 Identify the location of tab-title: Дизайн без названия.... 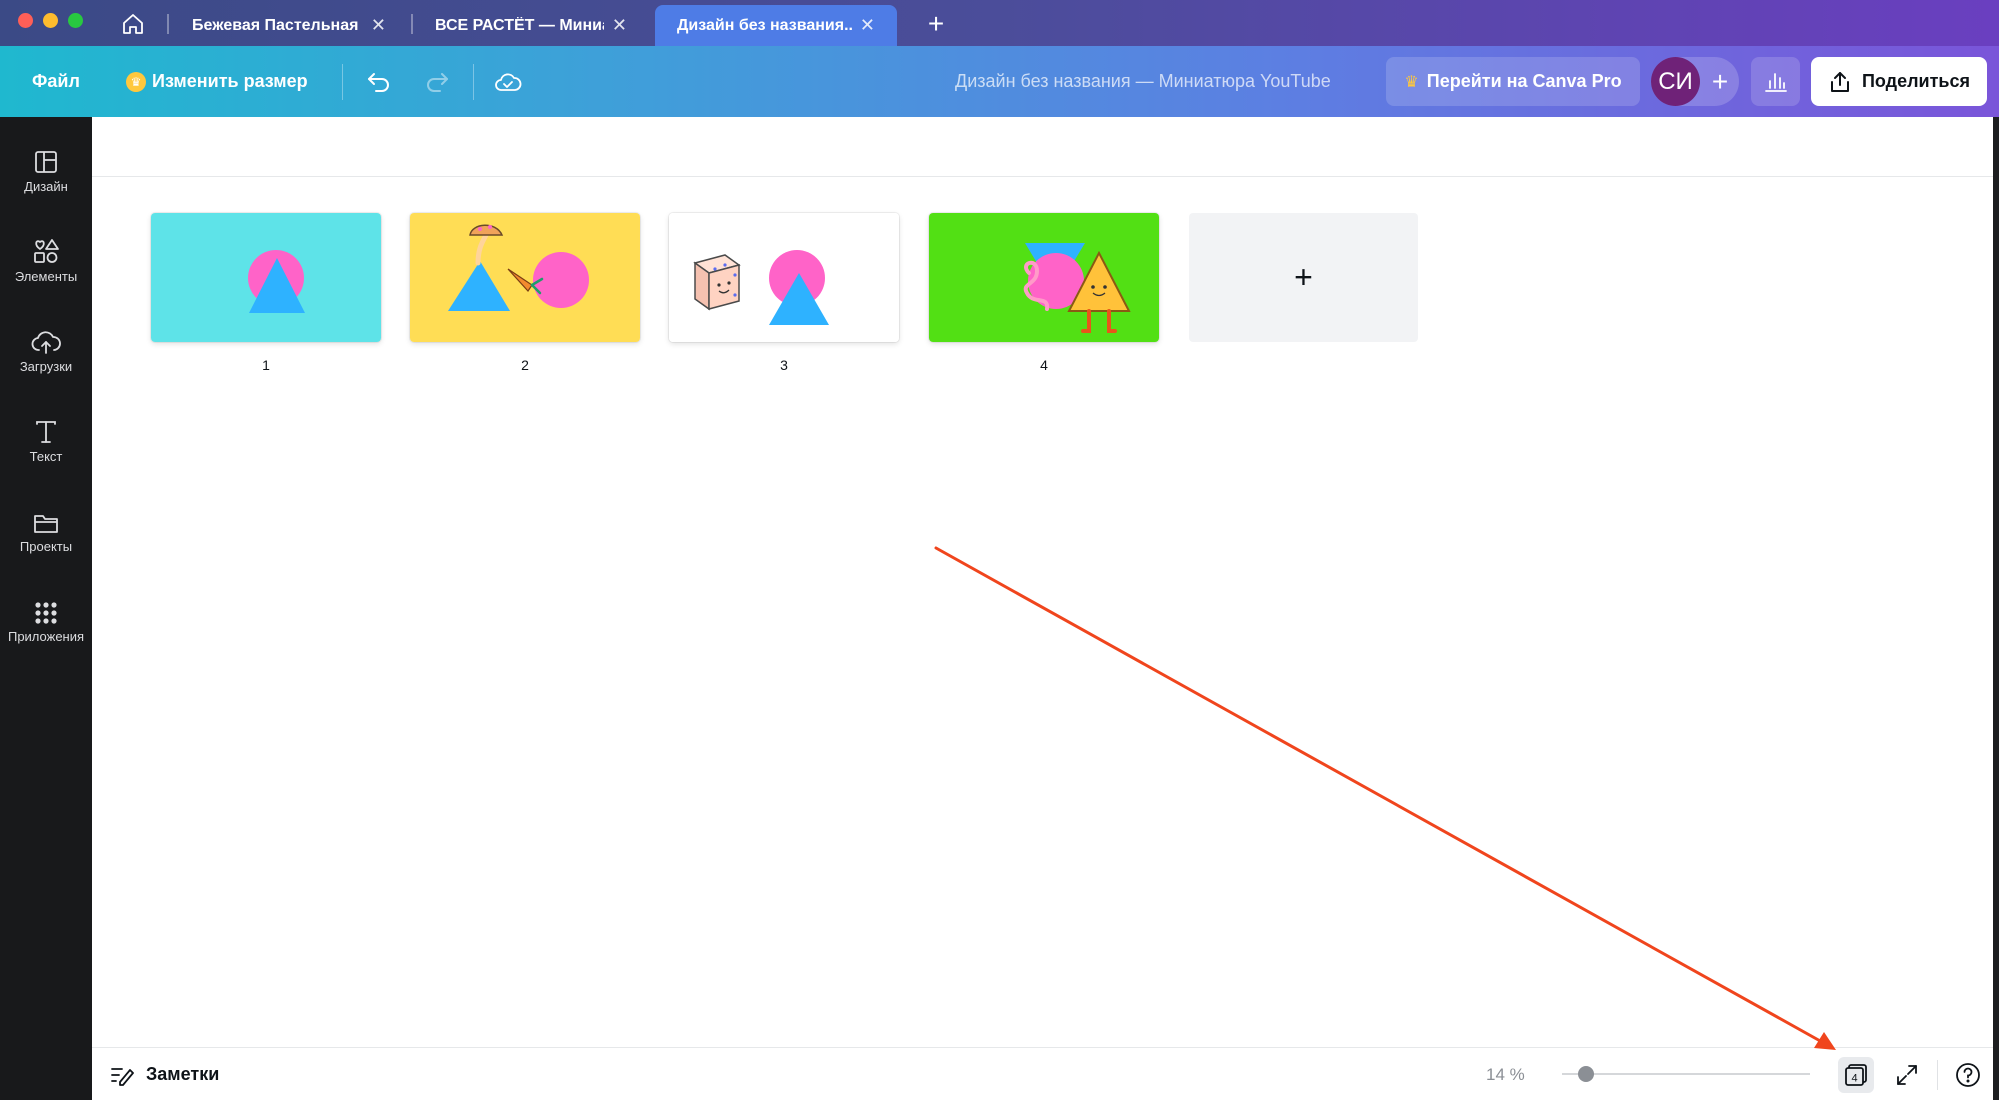
(764, 25).